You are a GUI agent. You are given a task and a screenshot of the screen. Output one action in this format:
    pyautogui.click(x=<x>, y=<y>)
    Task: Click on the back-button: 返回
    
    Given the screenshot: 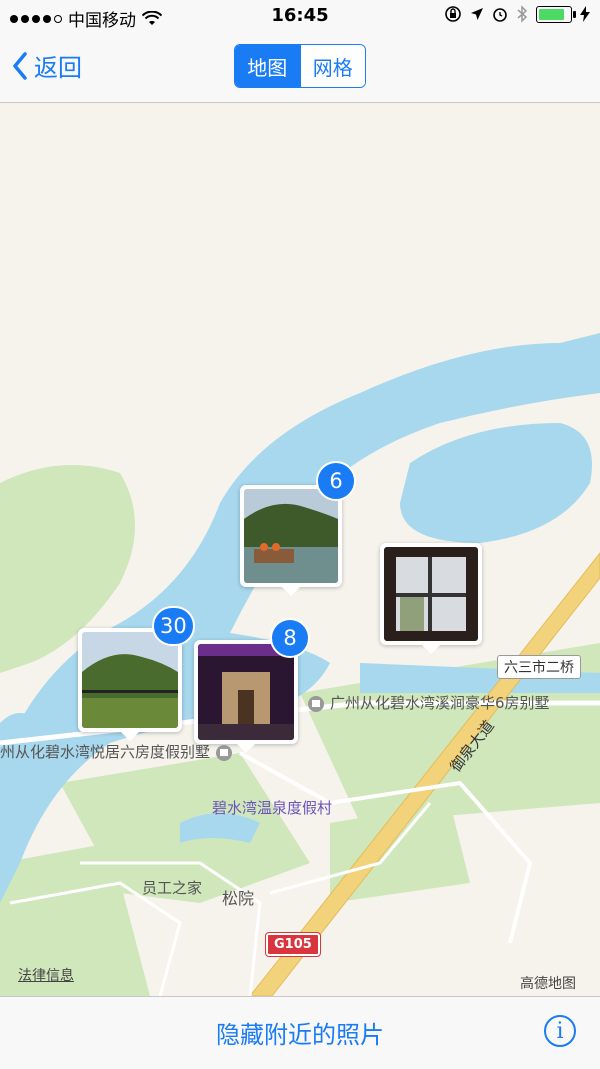 What is the action you would take?
    pyautogui.click(x=47, y=65)
    